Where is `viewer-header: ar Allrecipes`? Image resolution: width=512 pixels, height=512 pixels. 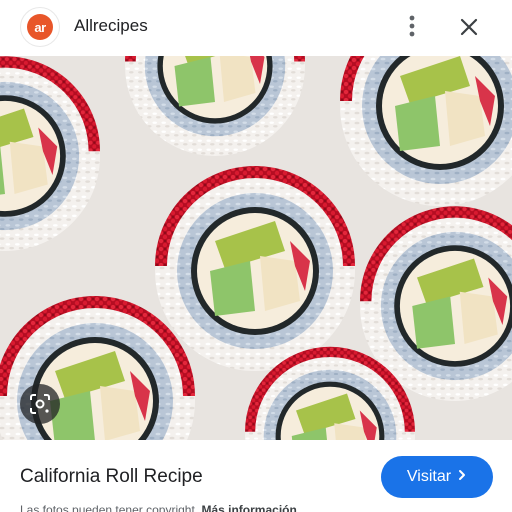
viewer-header: ar Allrecipes is located at coordinates (256, 28).